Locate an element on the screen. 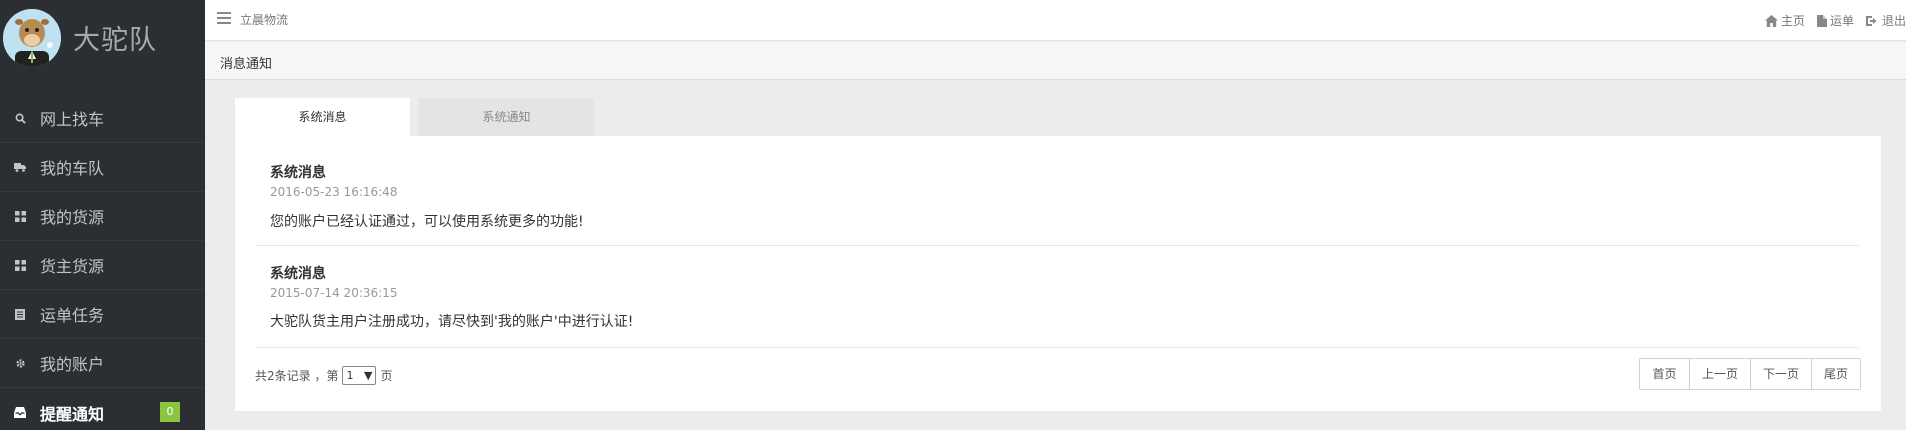 This screenshot has height=430, width=1906. menu-toggle-icon is located at coordinates (224, 18).